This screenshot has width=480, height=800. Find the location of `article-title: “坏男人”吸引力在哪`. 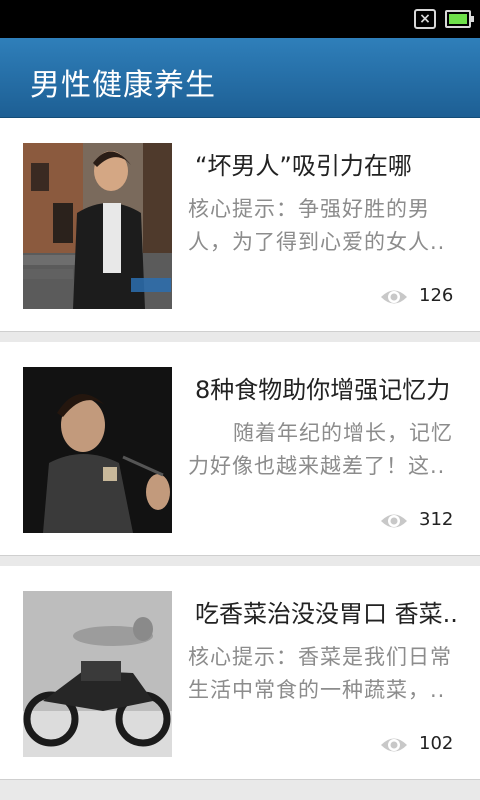

article-title: “坏男人”吸引力在哪 is located at coordinates (332, 163).